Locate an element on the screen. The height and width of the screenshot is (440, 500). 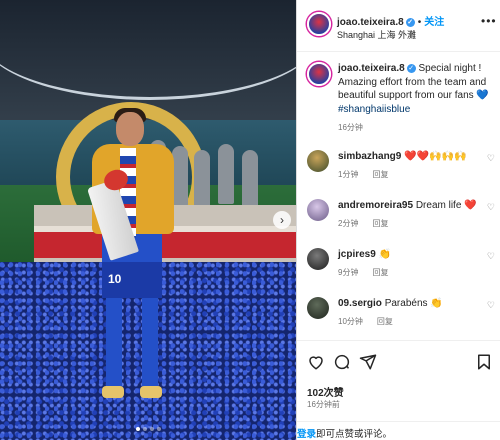
author-line: joao.teixeira.8 ✓ • 关注 is located at coordinates (390, 20).